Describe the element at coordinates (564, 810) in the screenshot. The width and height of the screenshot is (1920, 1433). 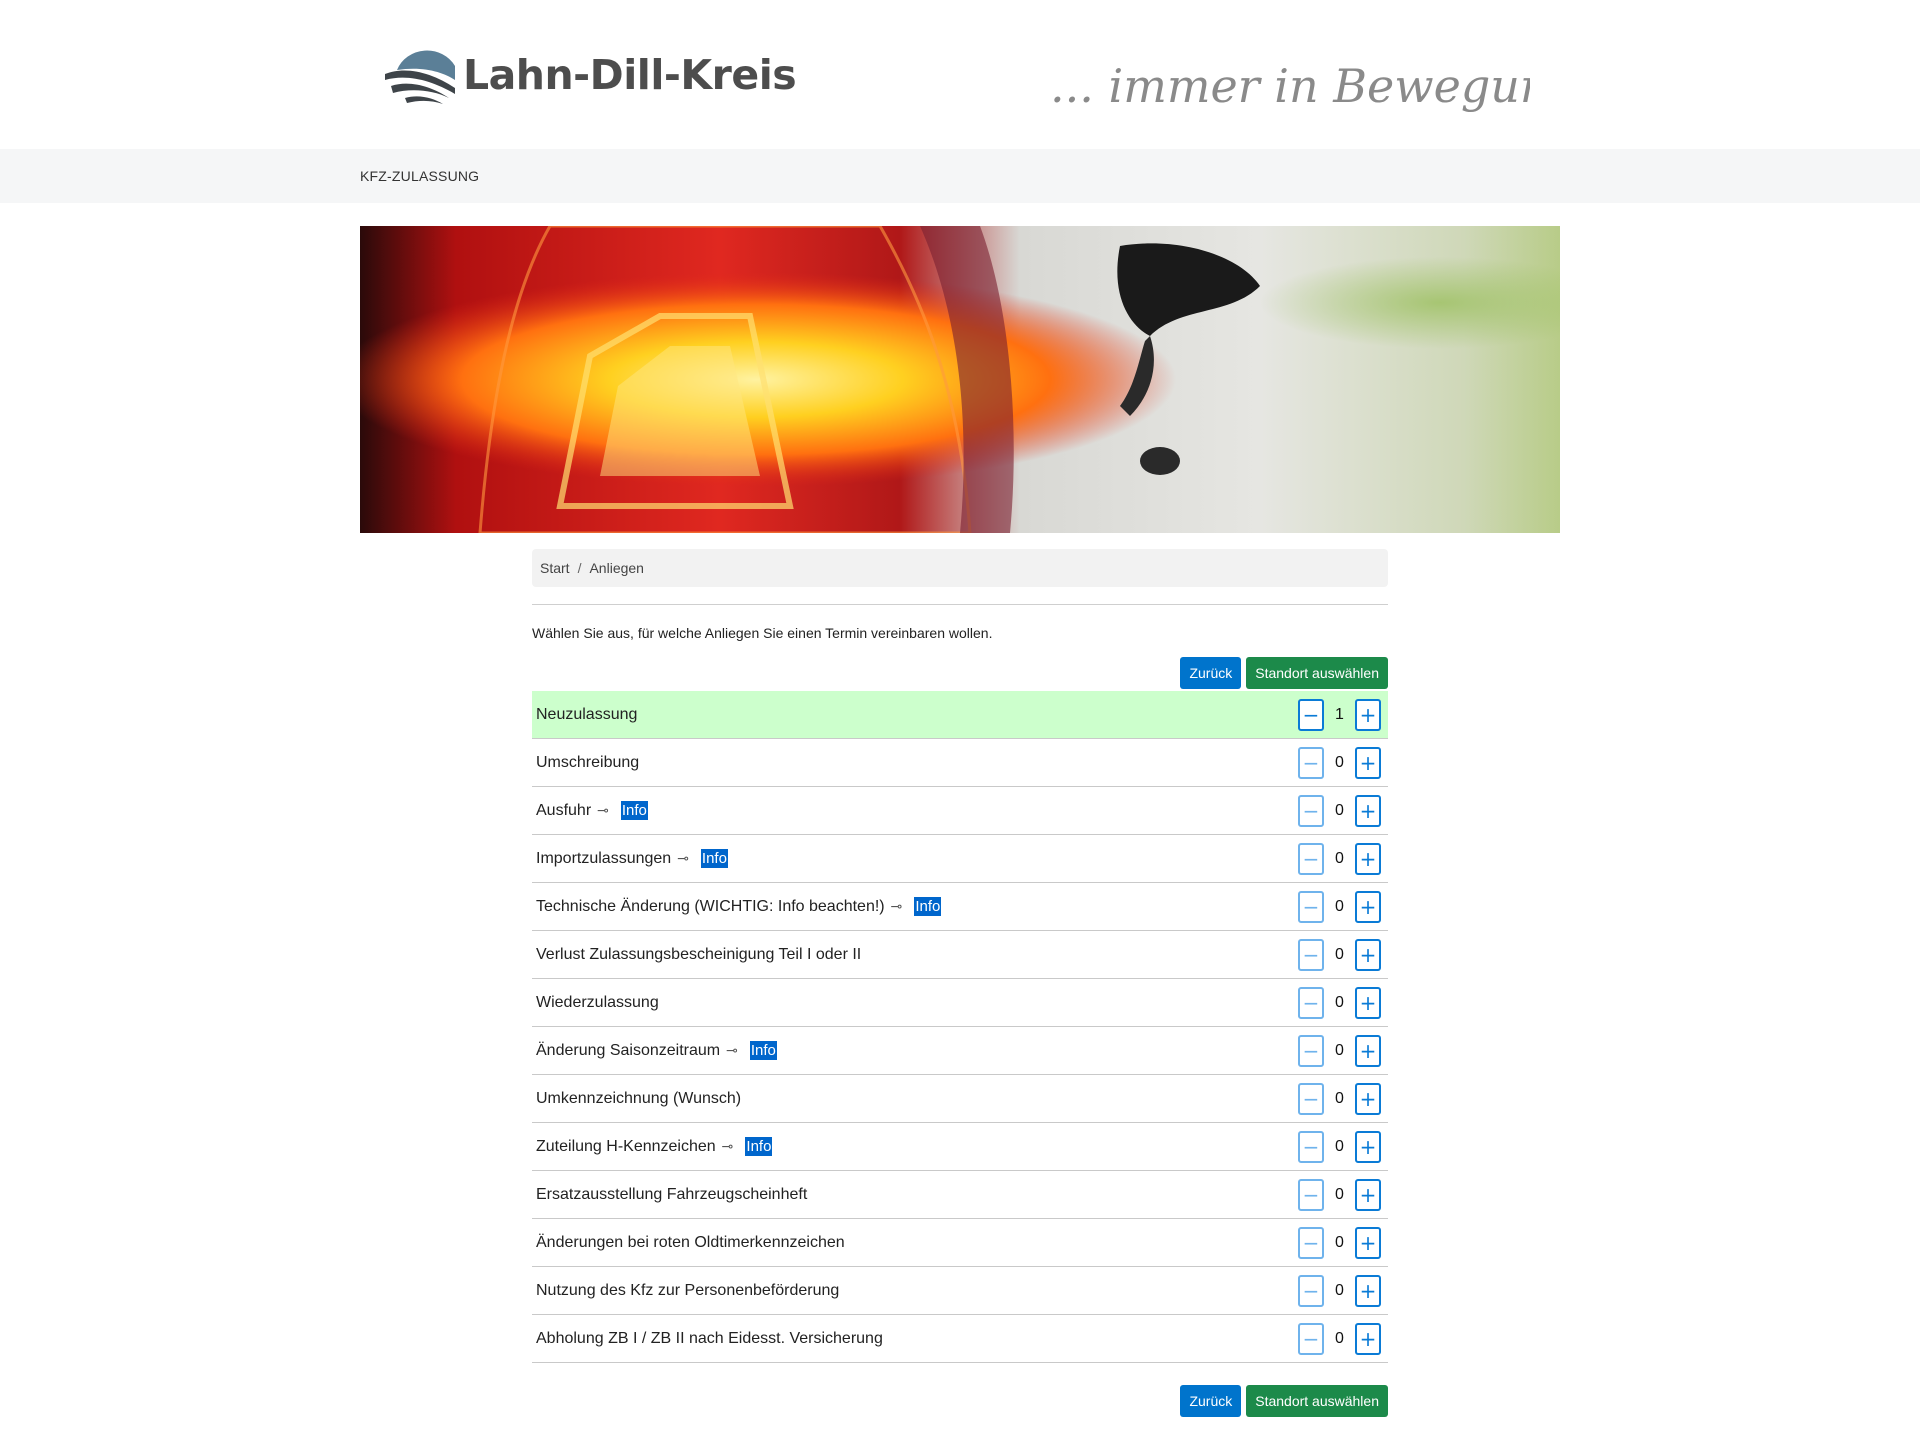
I see `service-label: Ausfuhr` at that location.